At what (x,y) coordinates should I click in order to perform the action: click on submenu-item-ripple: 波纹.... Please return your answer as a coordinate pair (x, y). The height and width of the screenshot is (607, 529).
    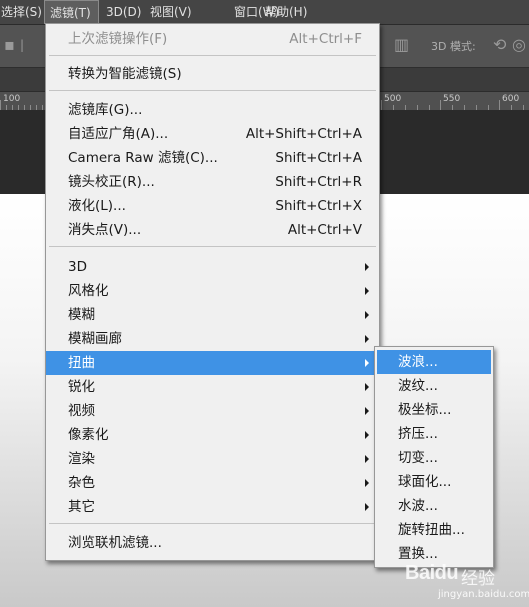
    Looking at the image, I should click on (434, 386).